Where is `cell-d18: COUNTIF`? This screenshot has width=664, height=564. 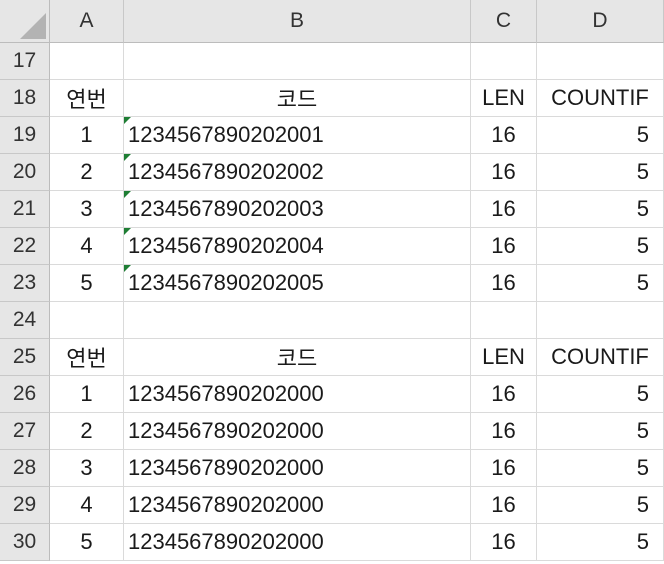 cell-d18: COUNTIF is located at coordinates (600, 98).